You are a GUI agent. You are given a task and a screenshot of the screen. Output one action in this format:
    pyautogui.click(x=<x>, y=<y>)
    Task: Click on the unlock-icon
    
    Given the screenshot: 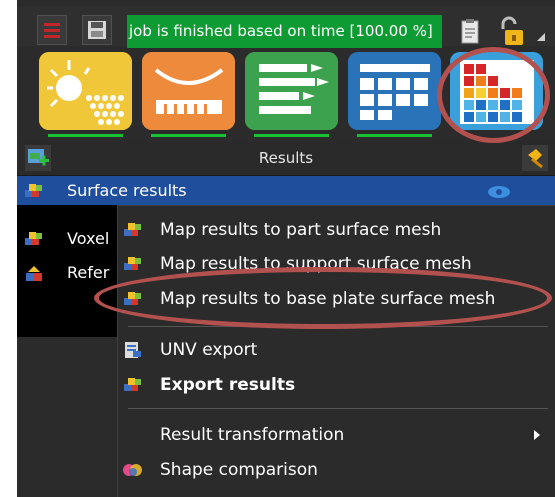 What is the action you would take?
    pyautogui.click(x=512, y=30)
    